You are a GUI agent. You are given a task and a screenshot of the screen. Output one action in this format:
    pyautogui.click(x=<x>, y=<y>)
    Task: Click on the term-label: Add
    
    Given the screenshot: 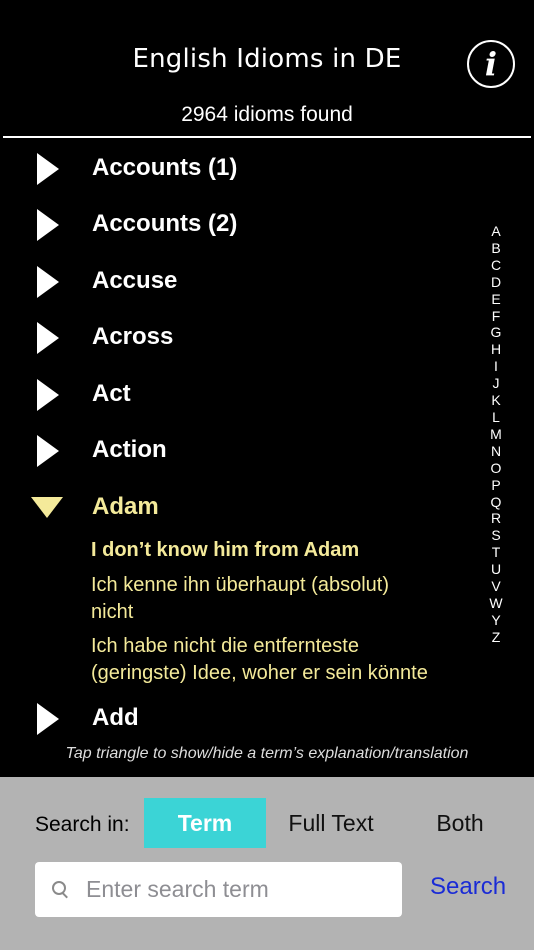 What is the action you would take?
    pyautogui.click(x=115, y=718)
    